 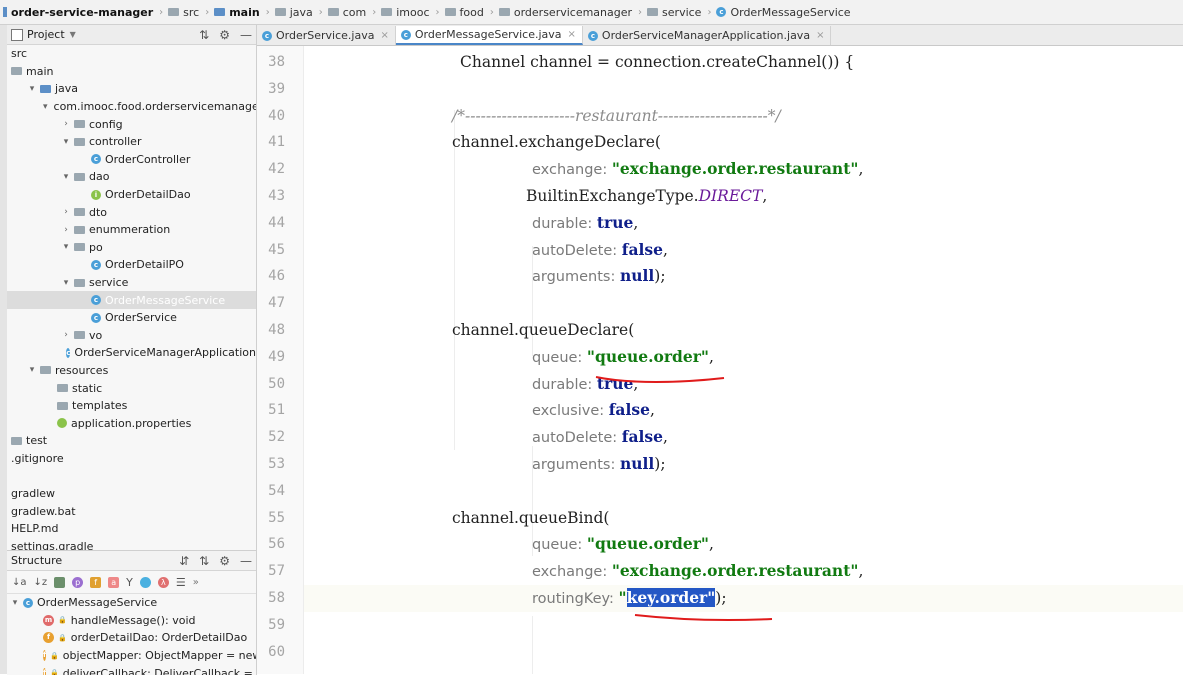 What do you see at coordinates (131, 212) in the screenshot?
I see `tree-node: › dto` at bounding box center [131, 212].